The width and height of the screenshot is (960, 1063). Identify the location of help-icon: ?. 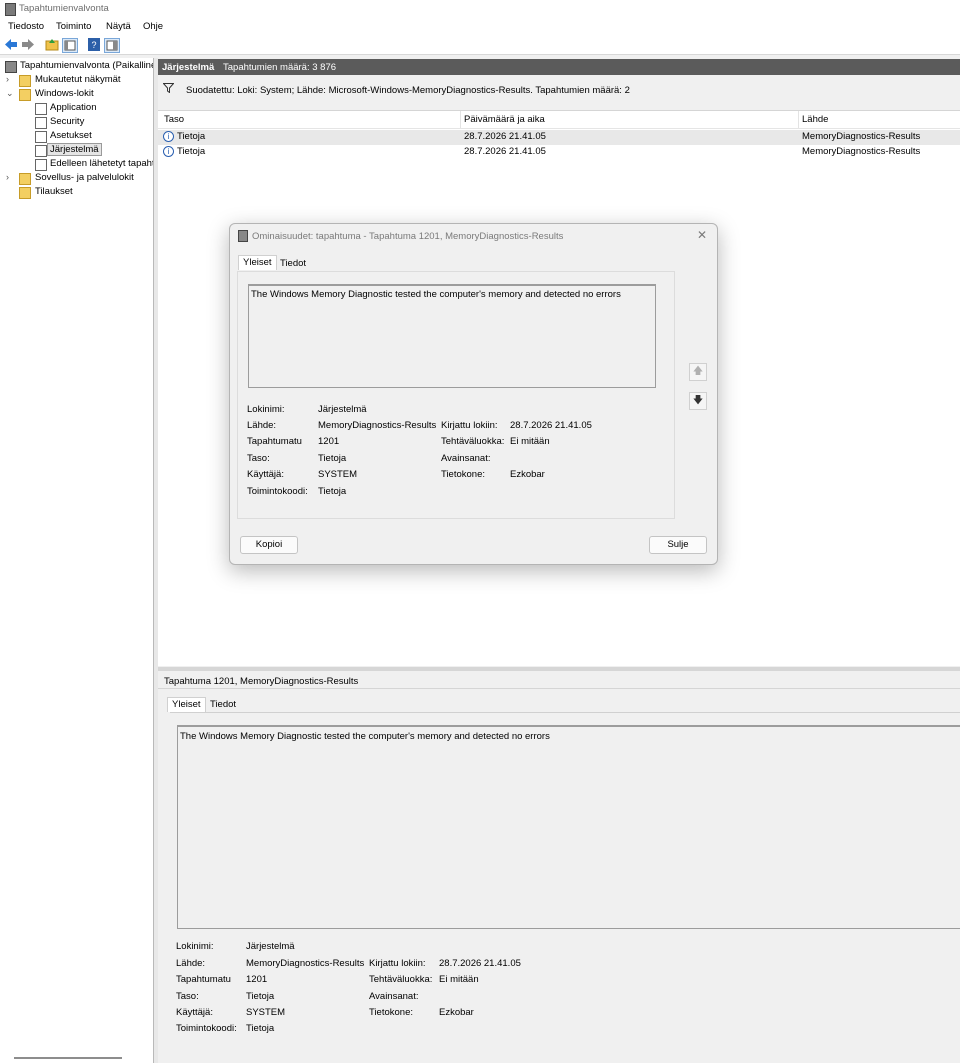
(94, 44).